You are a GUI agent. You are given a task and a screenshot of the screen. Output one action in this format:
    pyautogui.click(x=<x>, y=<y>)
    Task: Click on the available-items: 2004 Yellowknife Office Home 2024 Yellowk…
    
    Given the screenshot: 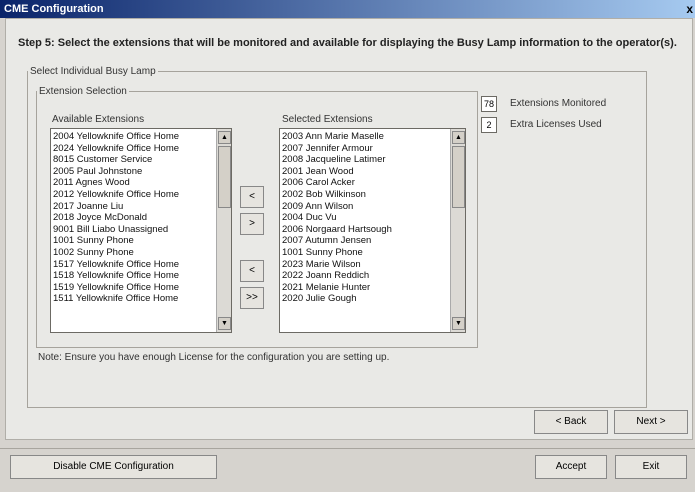 What is the action you would take?
    pyautogui.click(x=134, y=230)
    